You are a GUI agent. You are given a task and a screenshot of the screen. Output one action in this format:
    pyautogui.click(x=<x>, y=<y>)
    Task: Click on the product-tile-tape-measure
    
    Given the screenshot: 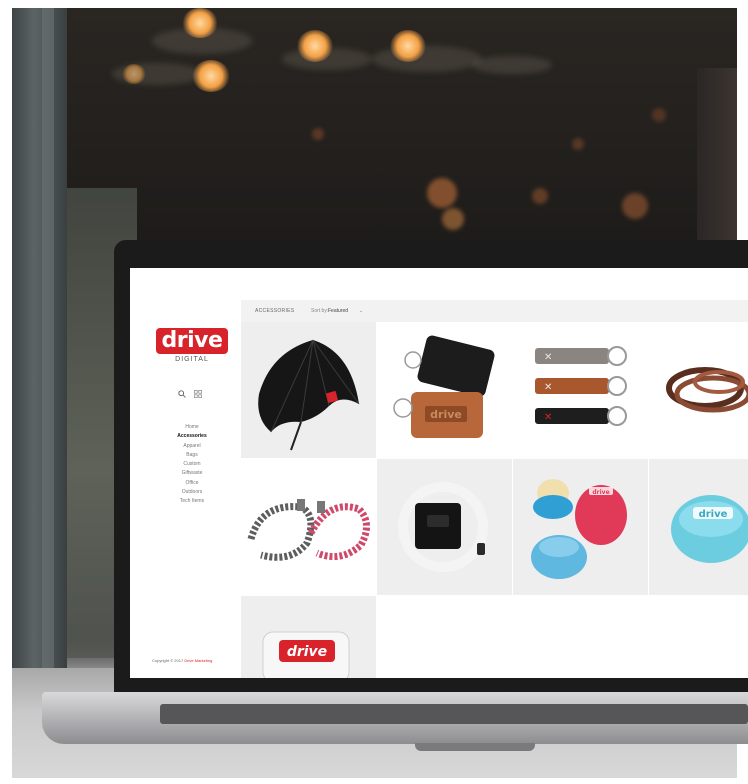 What is the action you would take?
    pyautogui.click(x=444, y=527)
    